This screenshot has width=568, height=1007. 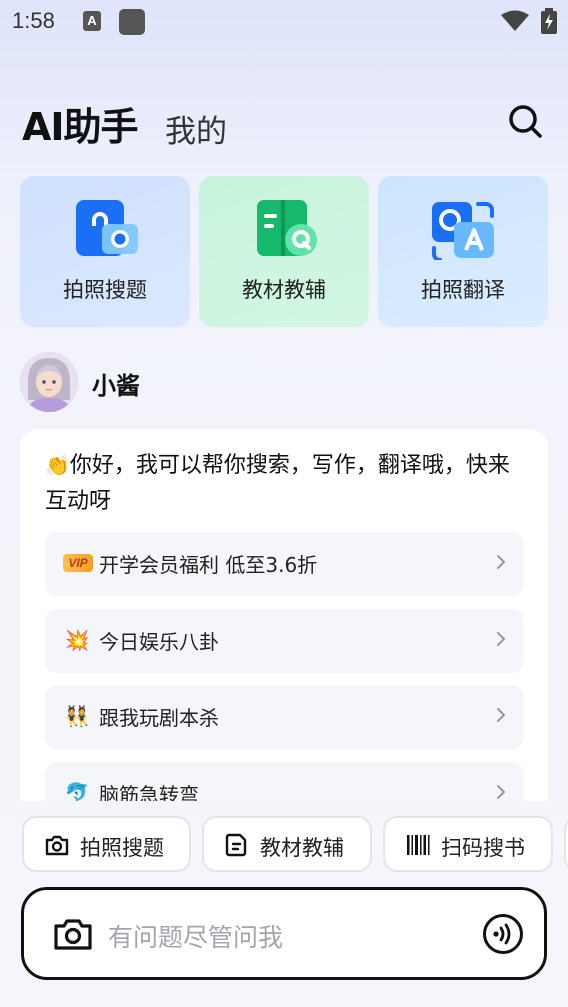 I want to click on wifi-icon, so click(x=515, y=20).